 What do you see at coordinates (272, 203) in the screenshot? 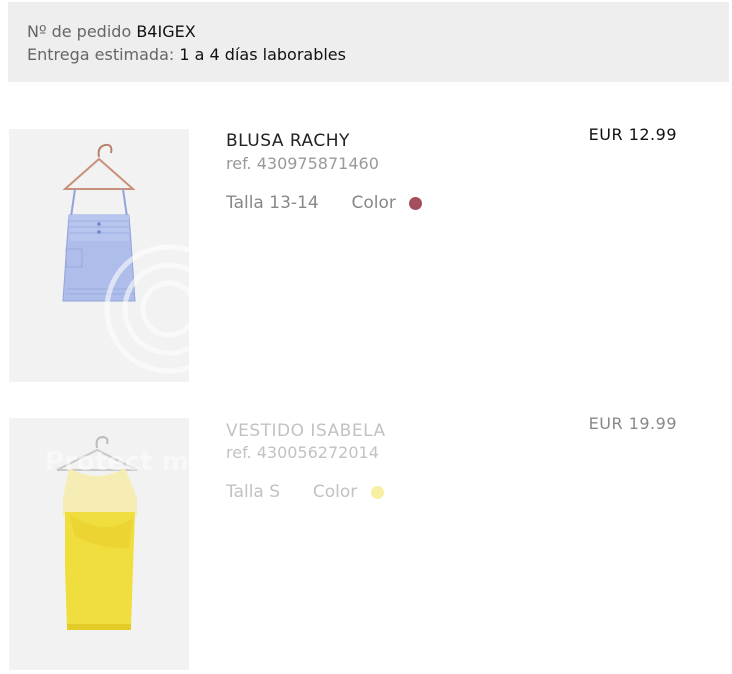
I see `product-size: Talla 13-14` at bounding box center [272, 203].